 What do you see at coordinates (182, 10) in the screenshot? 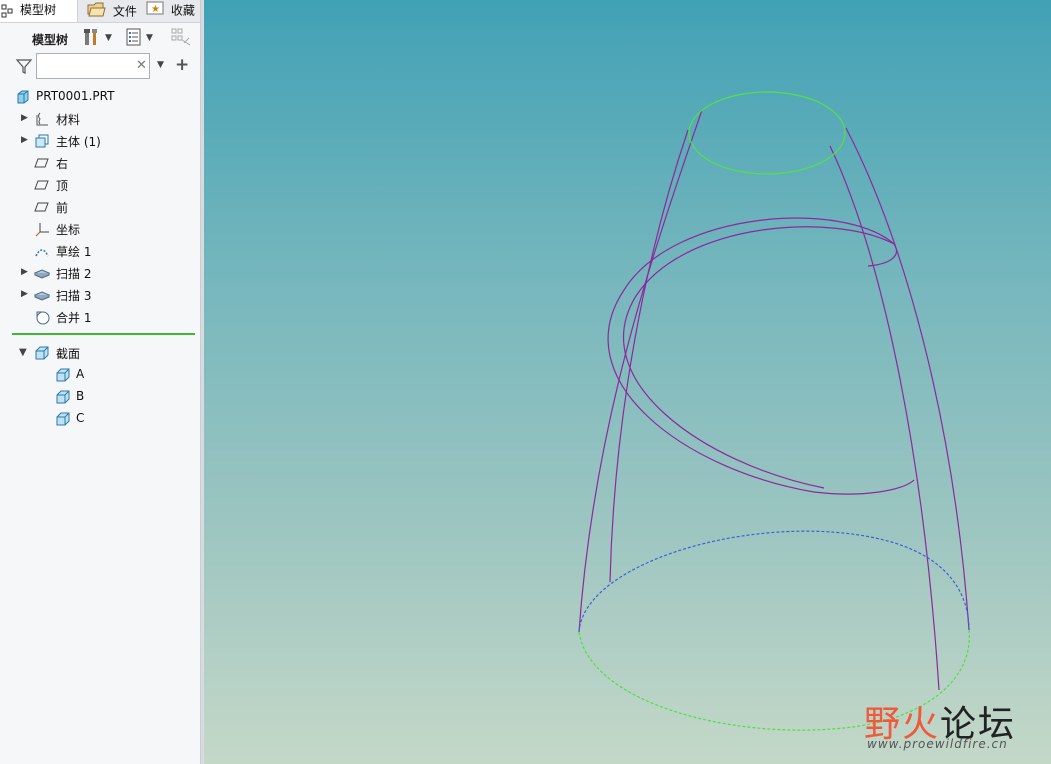
I see `tab-label: 收藏` at bounding box center [182, 10].